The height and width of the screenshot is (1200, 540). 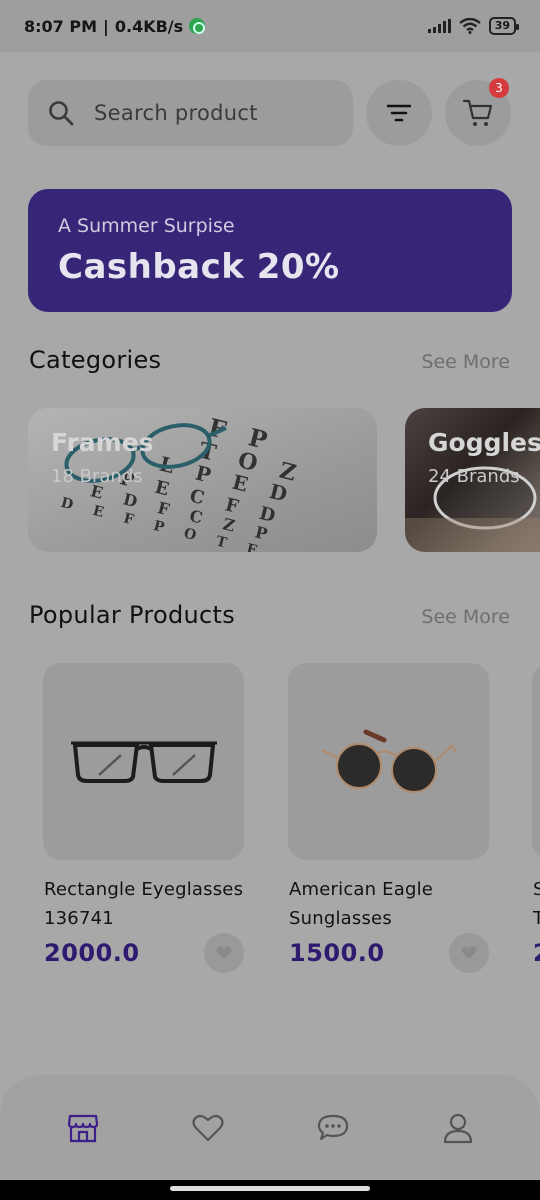 I want to click on product-name-line1: S, so click(x=536, y=889).